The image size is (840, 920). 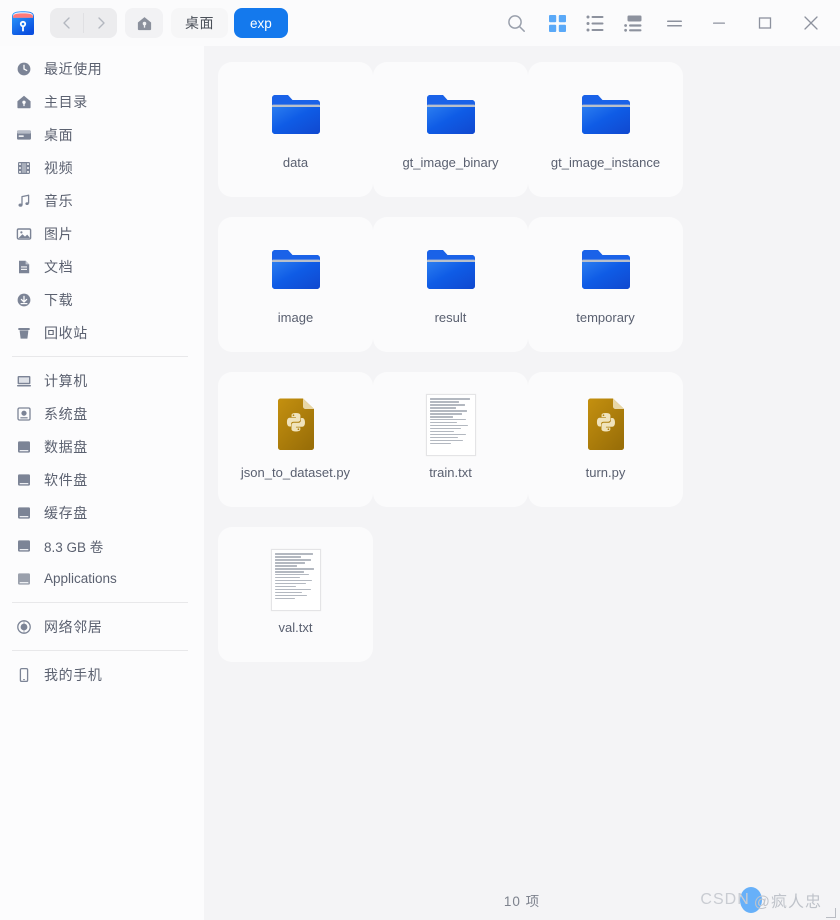 What do you see at coordinates (450, 162) in the screenshot?
I see `file-label: gt_image_binary` at bounding box center [450, 162].